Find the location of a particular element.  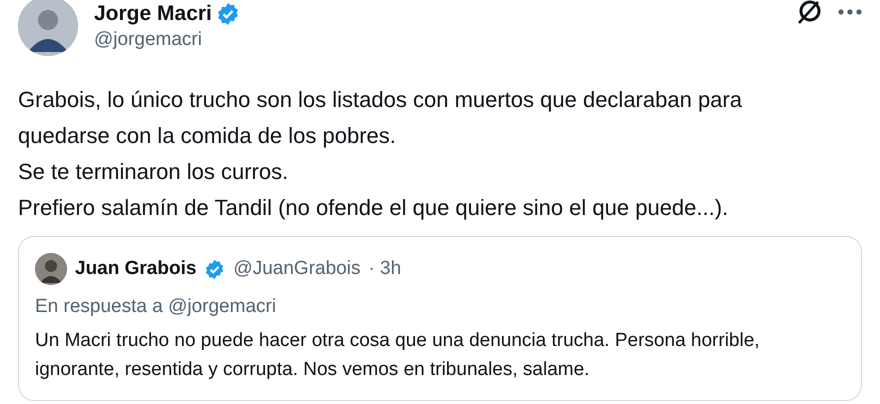

author-handle: @JuanGrabois is located at coordinates (296, 269).